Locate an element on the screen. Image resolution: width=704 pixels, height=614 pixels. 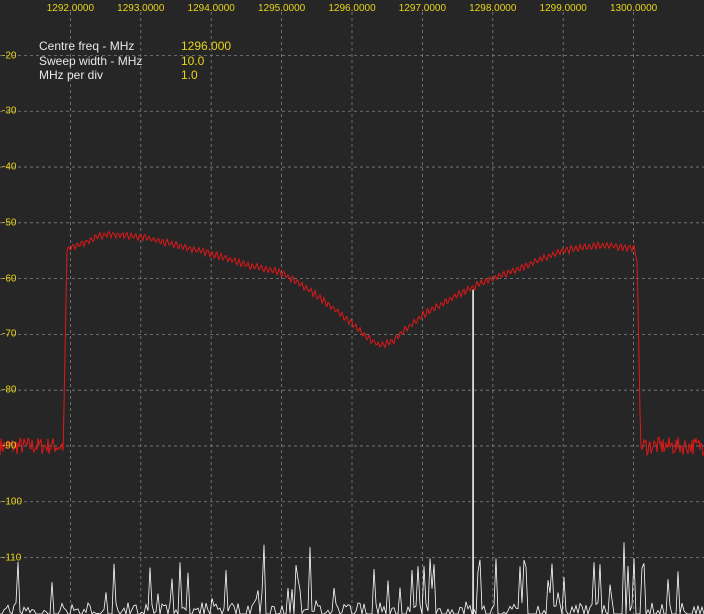
level-tick-label: -90 is located at coordinates (9, 446).